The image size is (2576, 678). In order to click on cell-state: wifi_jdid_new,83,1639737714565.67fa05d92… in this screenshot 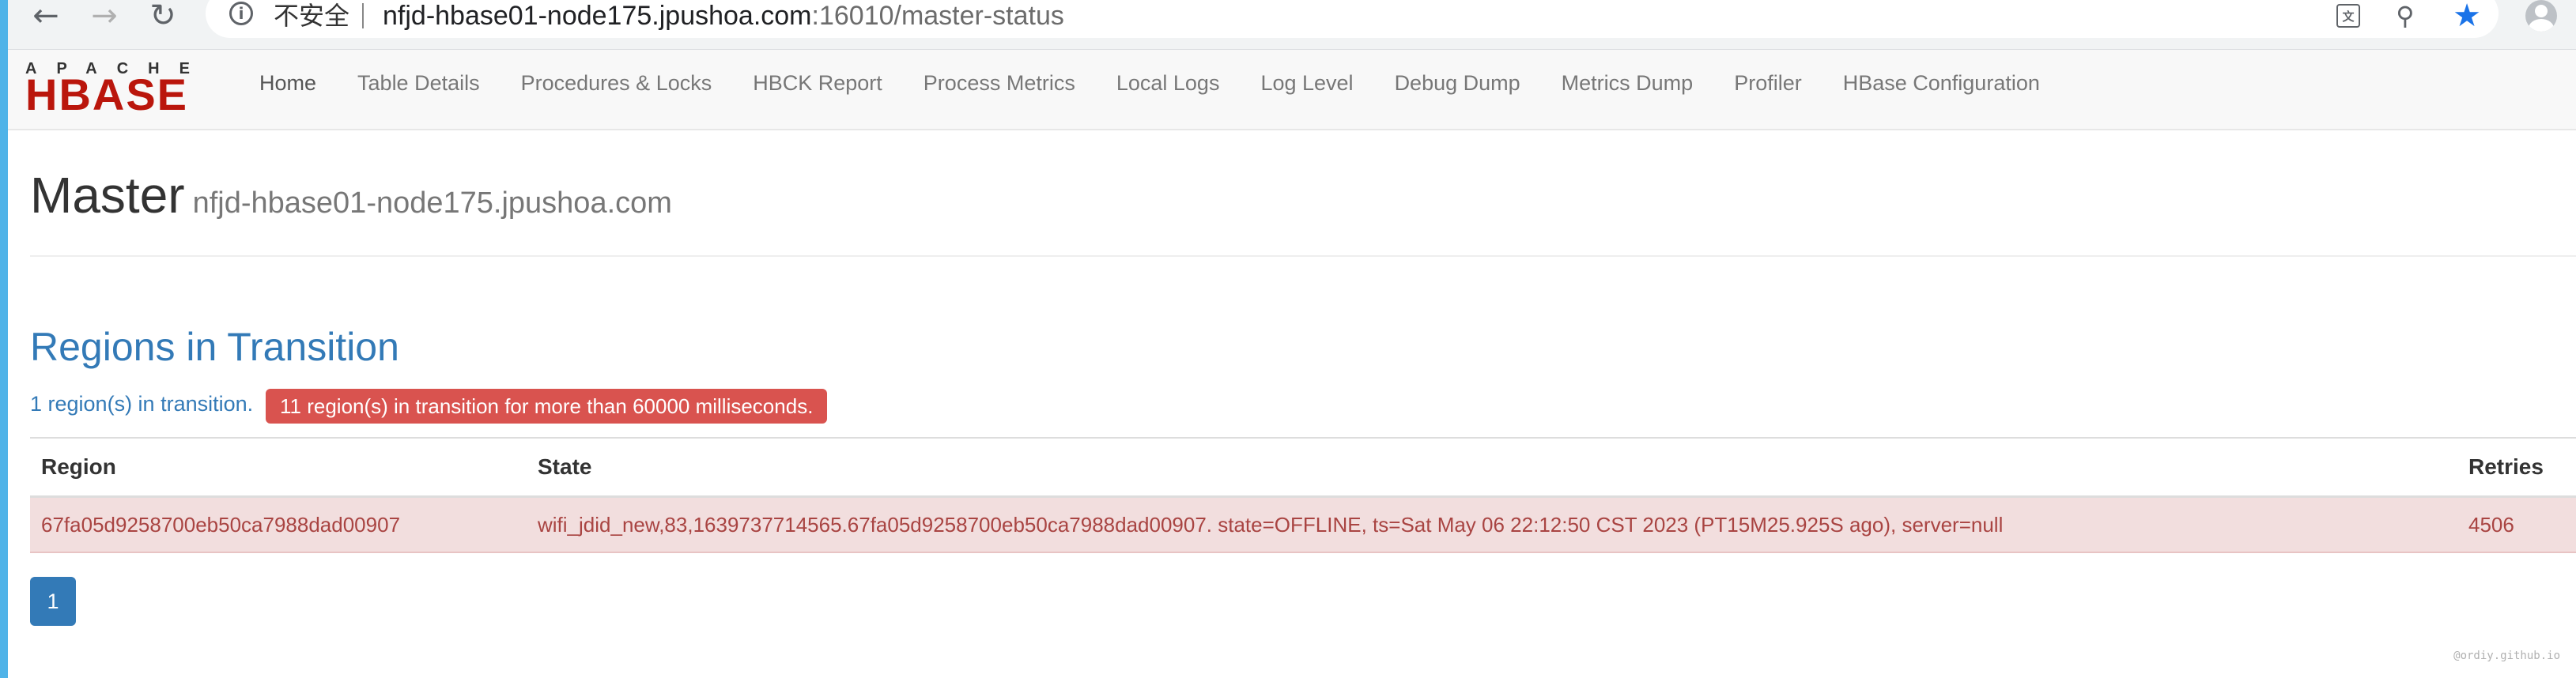, I will do `click(1271, 525)`.